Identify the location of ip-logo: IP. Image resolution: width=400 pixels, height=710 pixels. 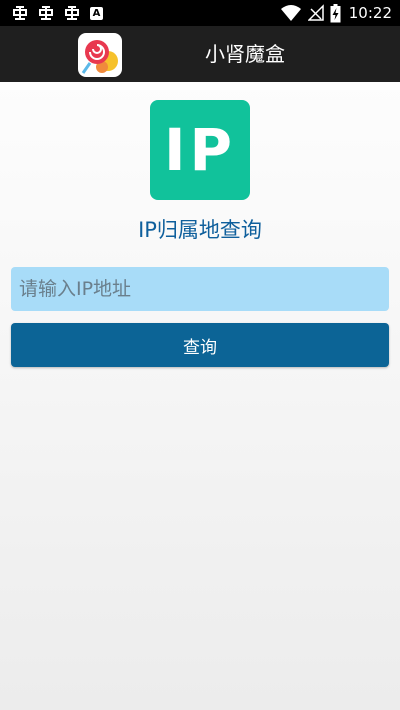
(200, 150).